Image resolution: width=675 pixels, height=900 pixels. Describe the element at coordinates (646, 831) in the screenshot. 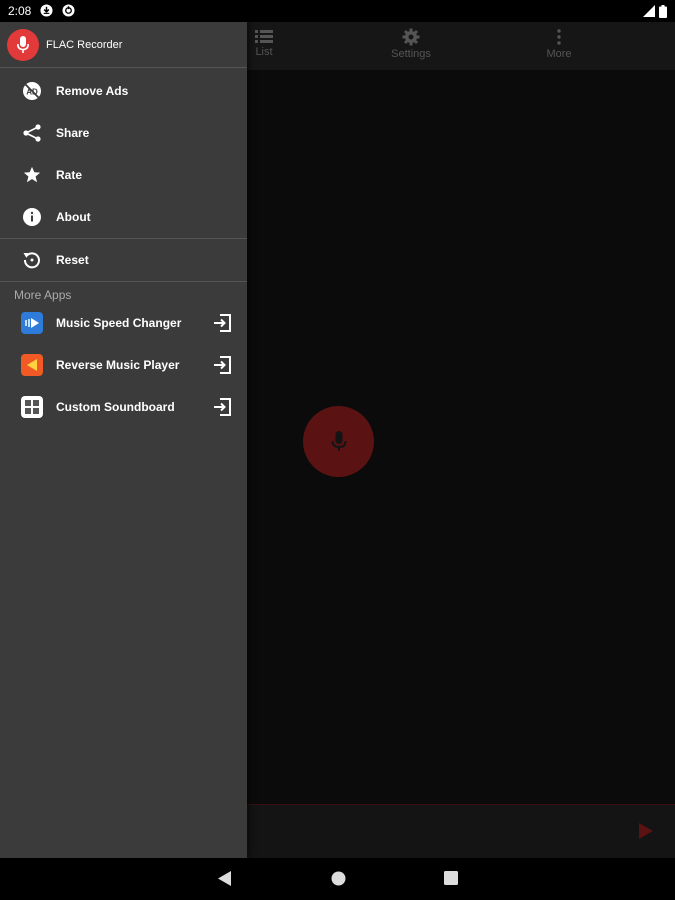

I see `play-icon` at that location.